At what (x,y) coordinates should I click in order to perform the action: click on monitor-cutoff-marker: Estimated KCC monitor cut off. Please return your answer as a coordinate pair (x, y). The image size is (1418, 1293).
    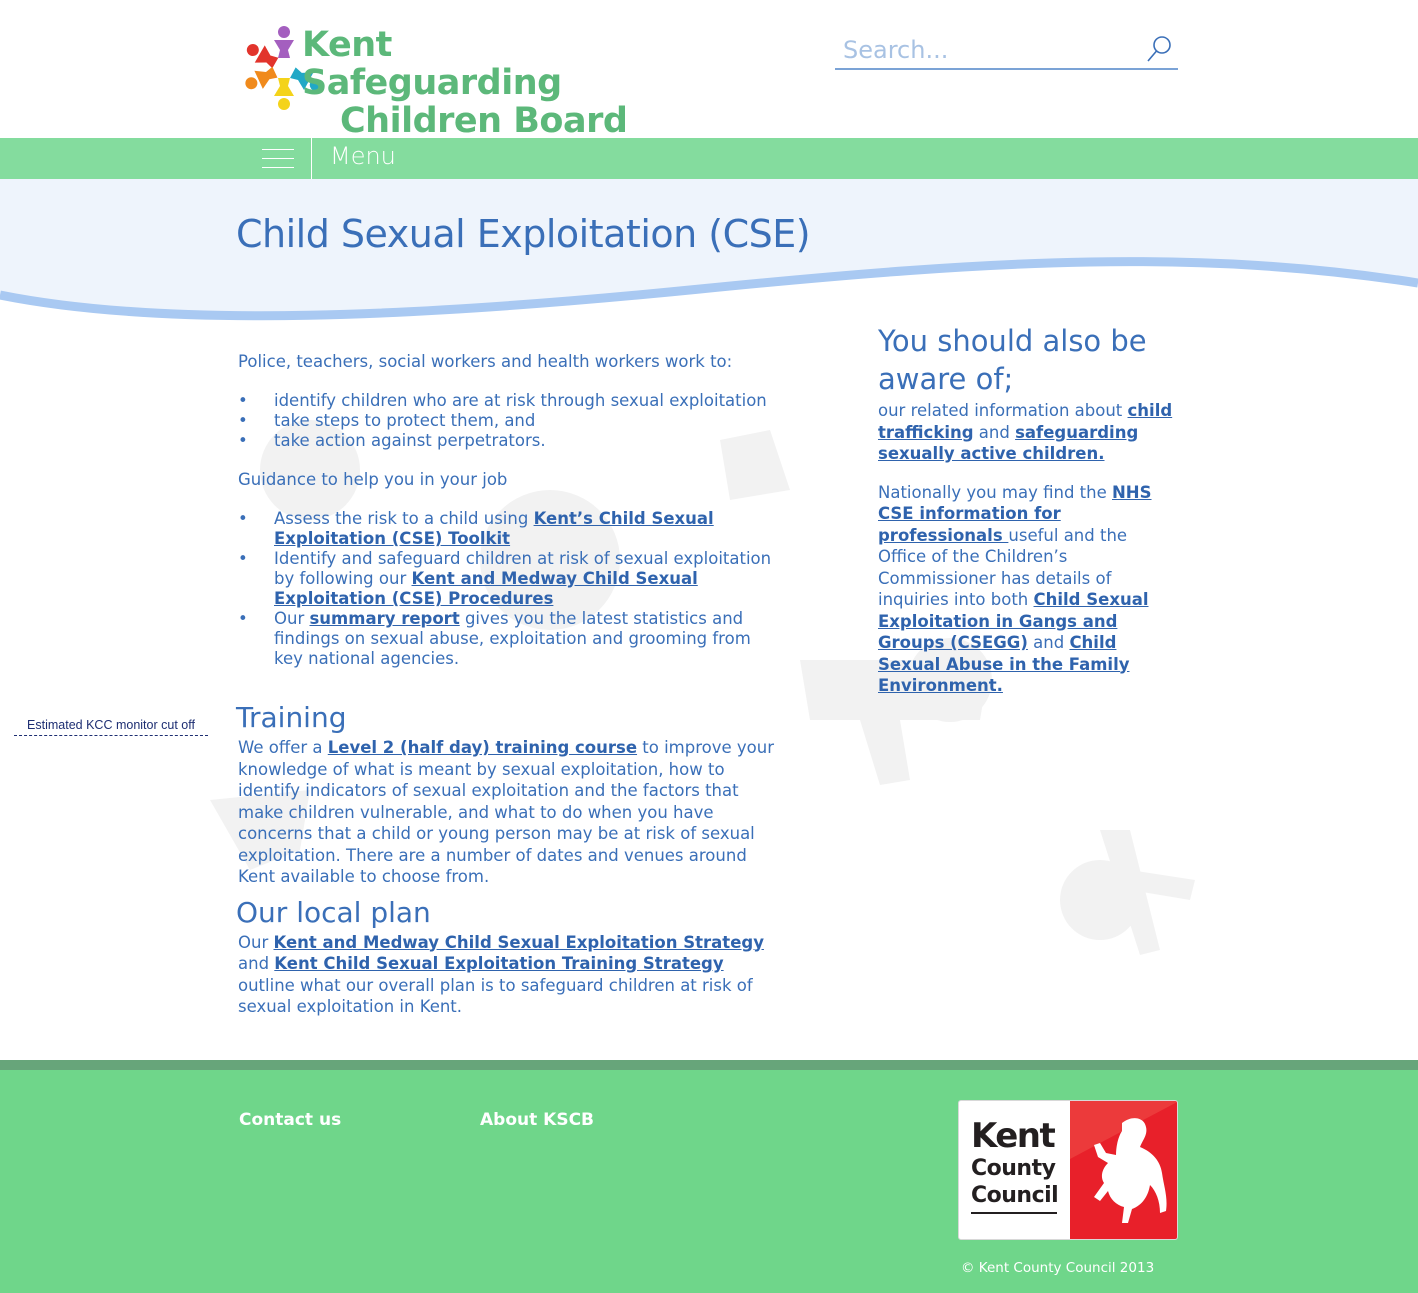
    Looking at the image, I should click on (111, 726).